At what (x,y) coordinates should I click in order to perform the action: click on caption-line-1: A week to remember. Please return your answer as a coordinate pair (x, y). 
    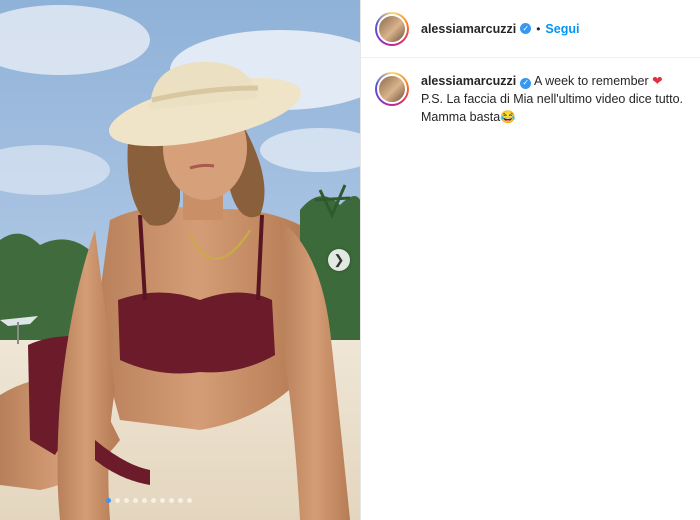
    Looking at the image, I should click on (591, 81).